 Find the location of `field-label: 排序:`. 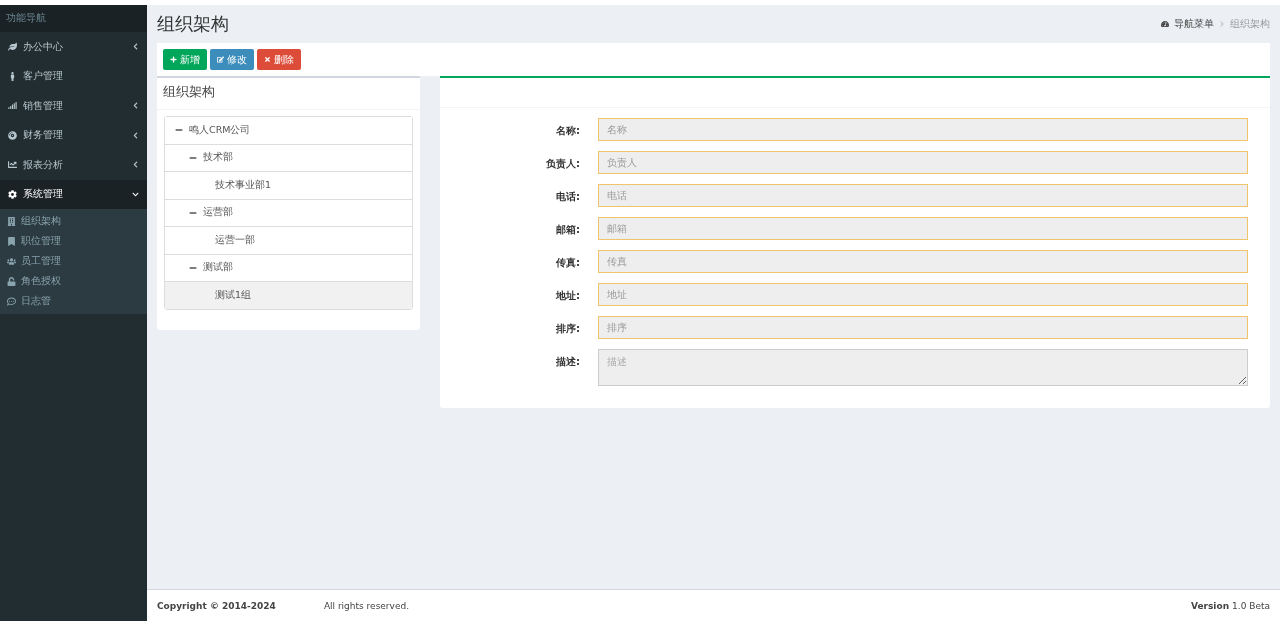

field-label: 排序: is located at coordinates (567, 329).